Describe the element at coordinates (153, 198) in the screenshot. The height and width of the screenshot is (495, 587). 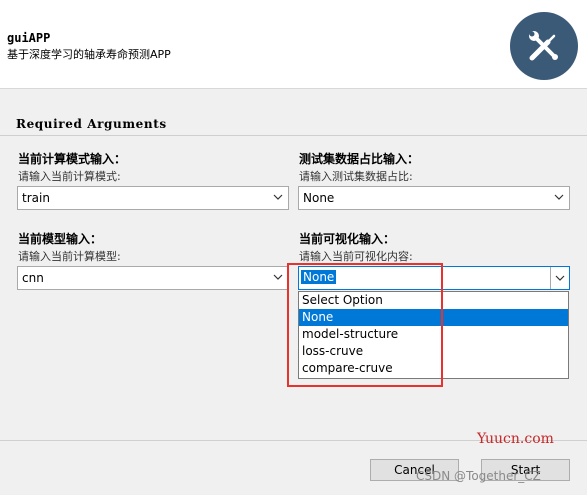
I see `mode-select: train` at that location.